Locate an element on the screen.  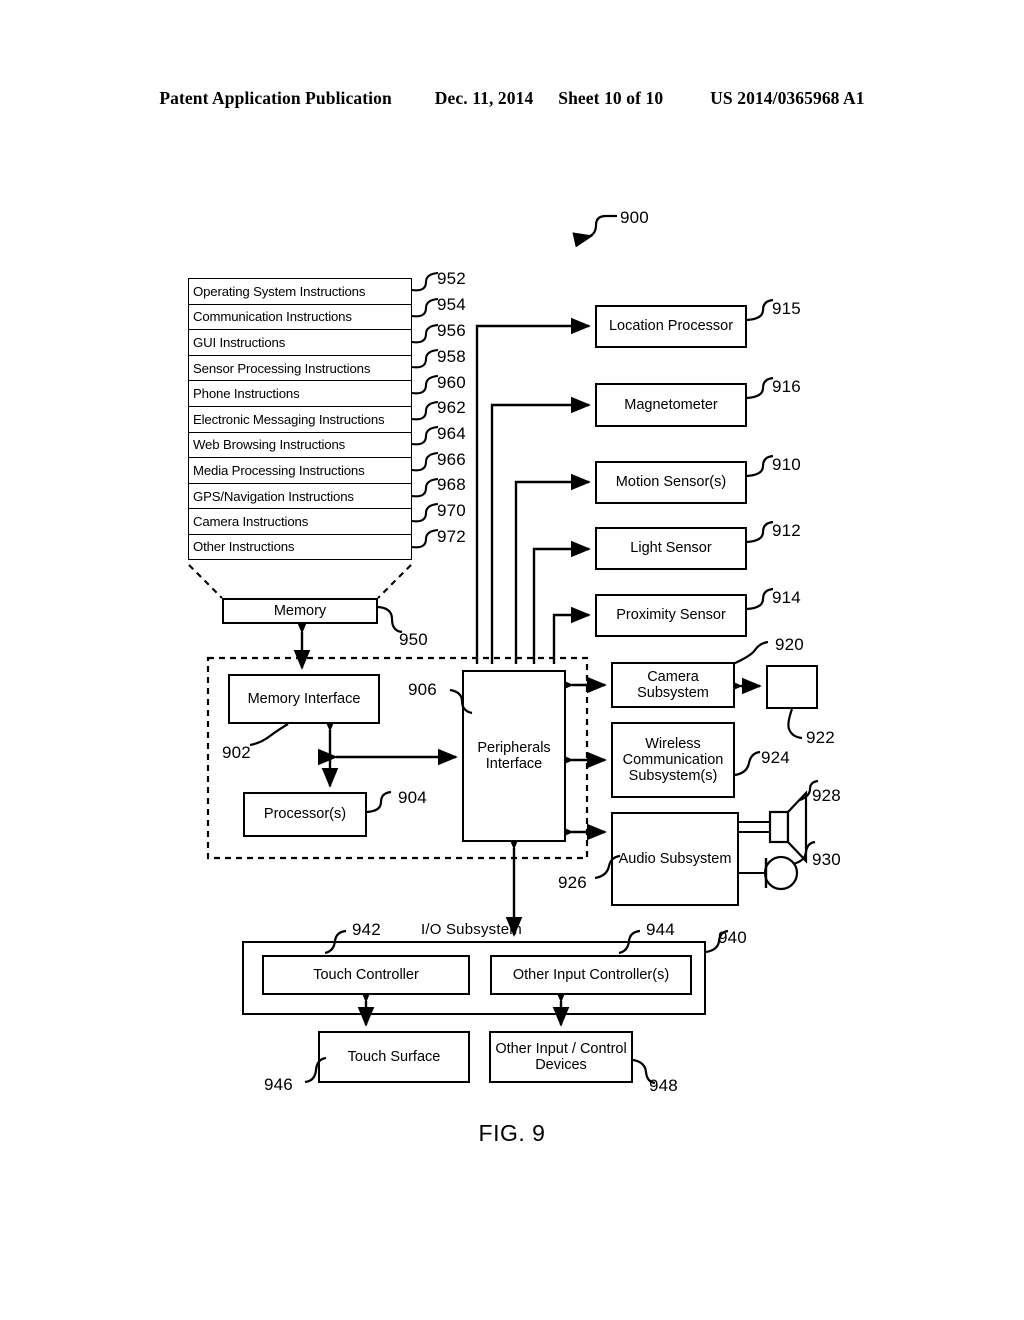
optical-sensor-box is located at coordinates (792, 687).